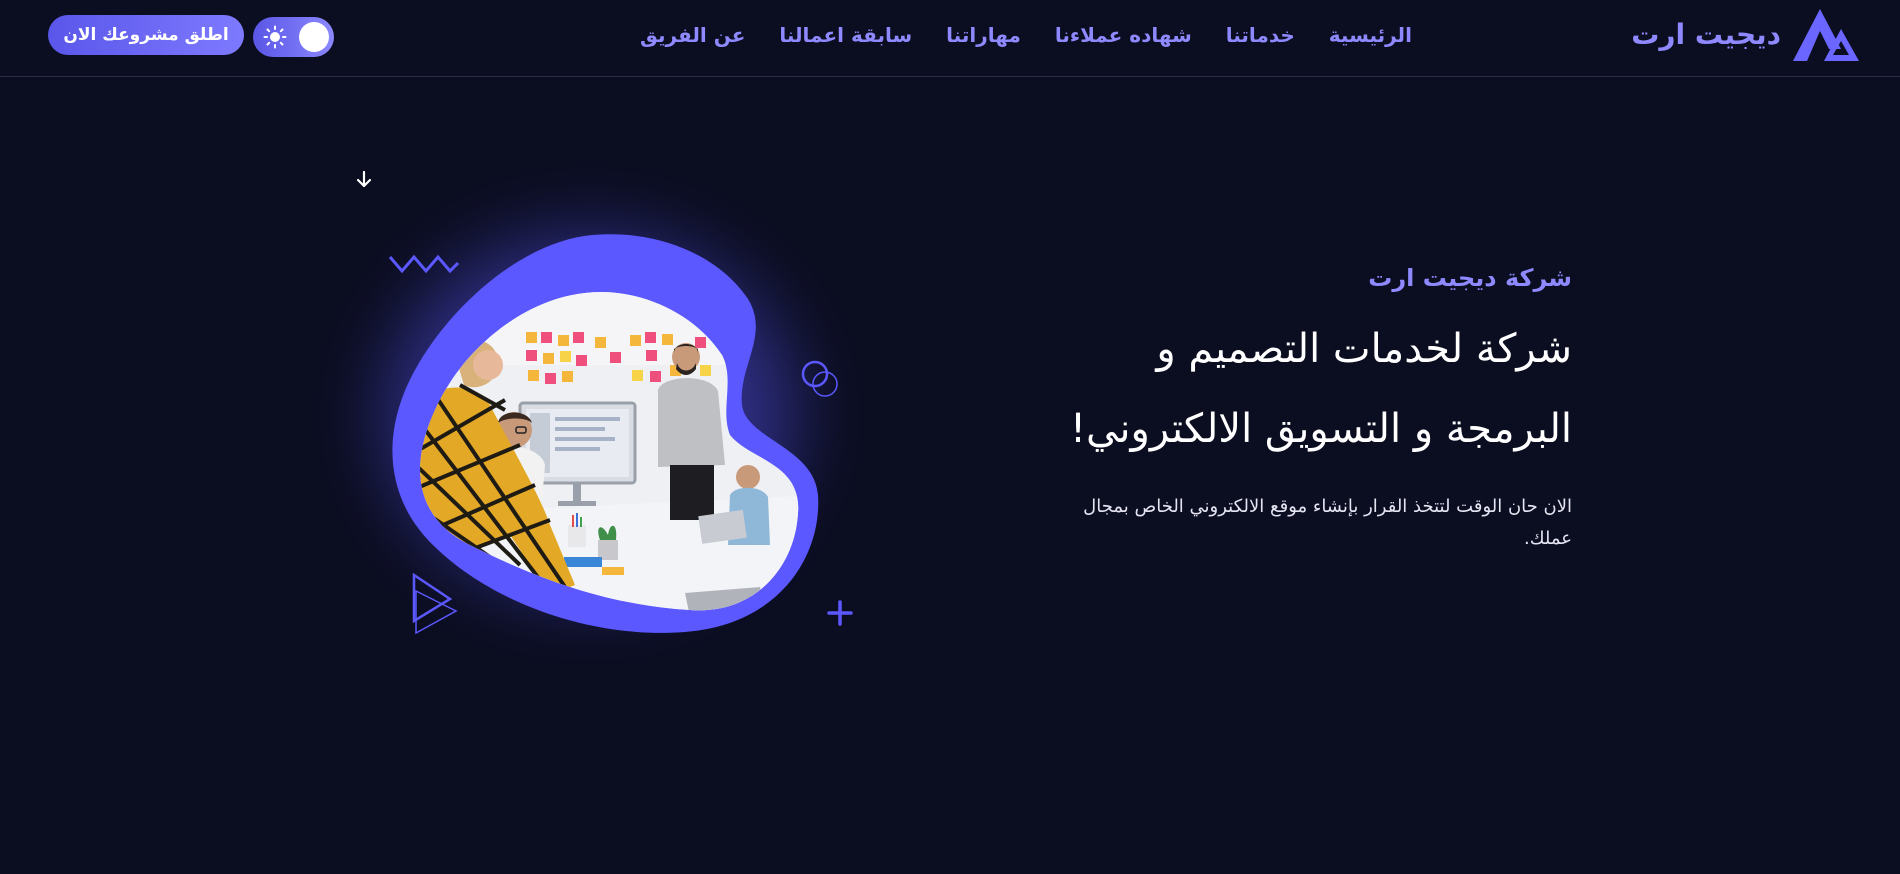 The height and width of the screenshot is (874, 1900). Describe the element at coordinates (1706, 34) in the screenshot. I see `logo-text: ديجيت ارت` at that location.